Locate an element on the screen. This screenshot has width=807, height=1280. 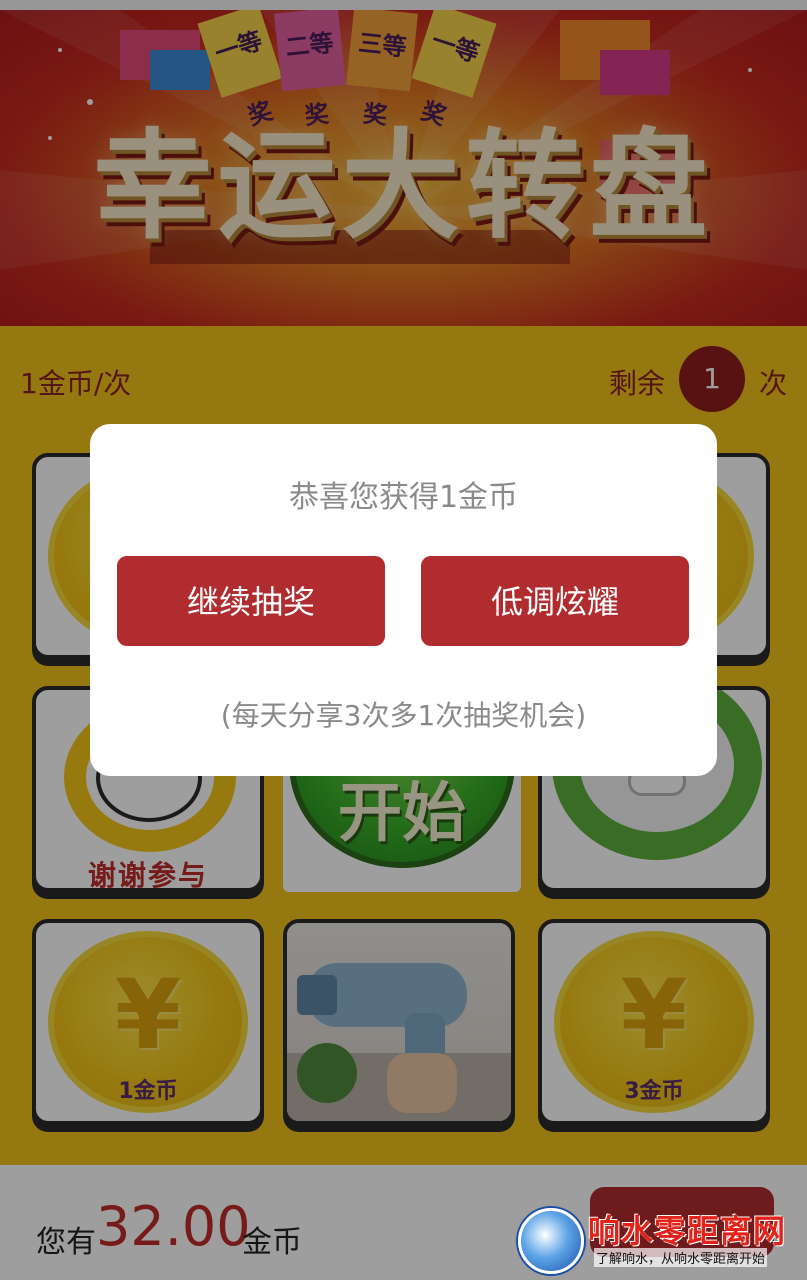
watermark-title: 响水零距离网 is located at coordinates (687, 1231).